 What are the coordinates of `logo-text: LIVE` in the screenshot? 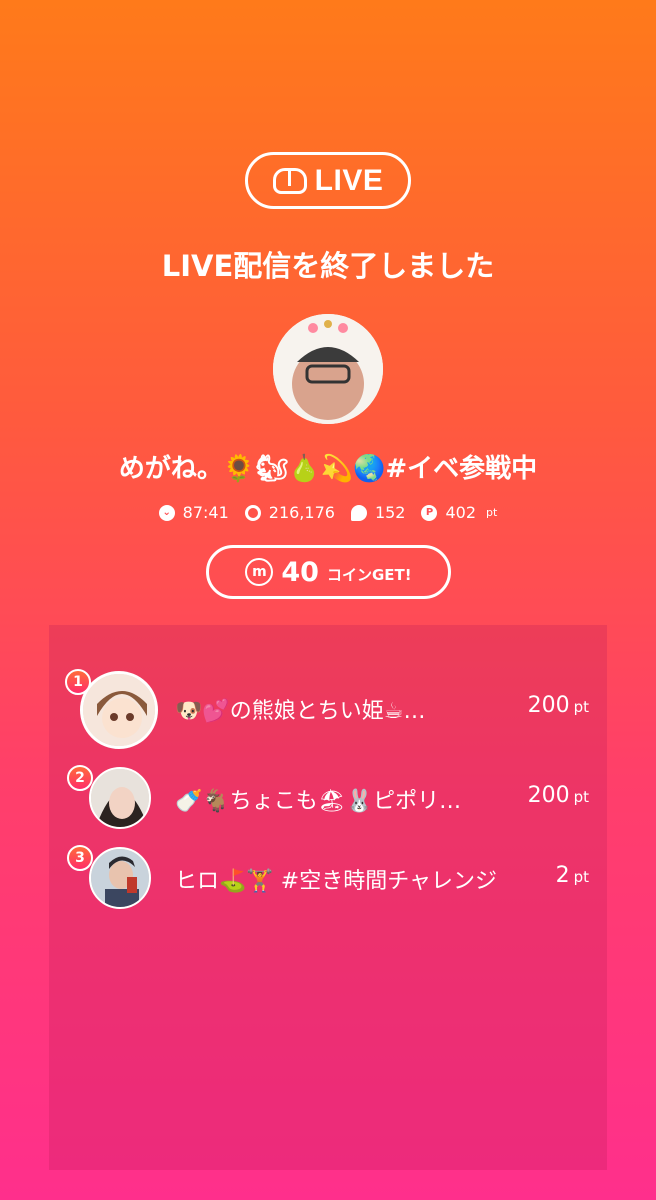 It's located at (349, 180).